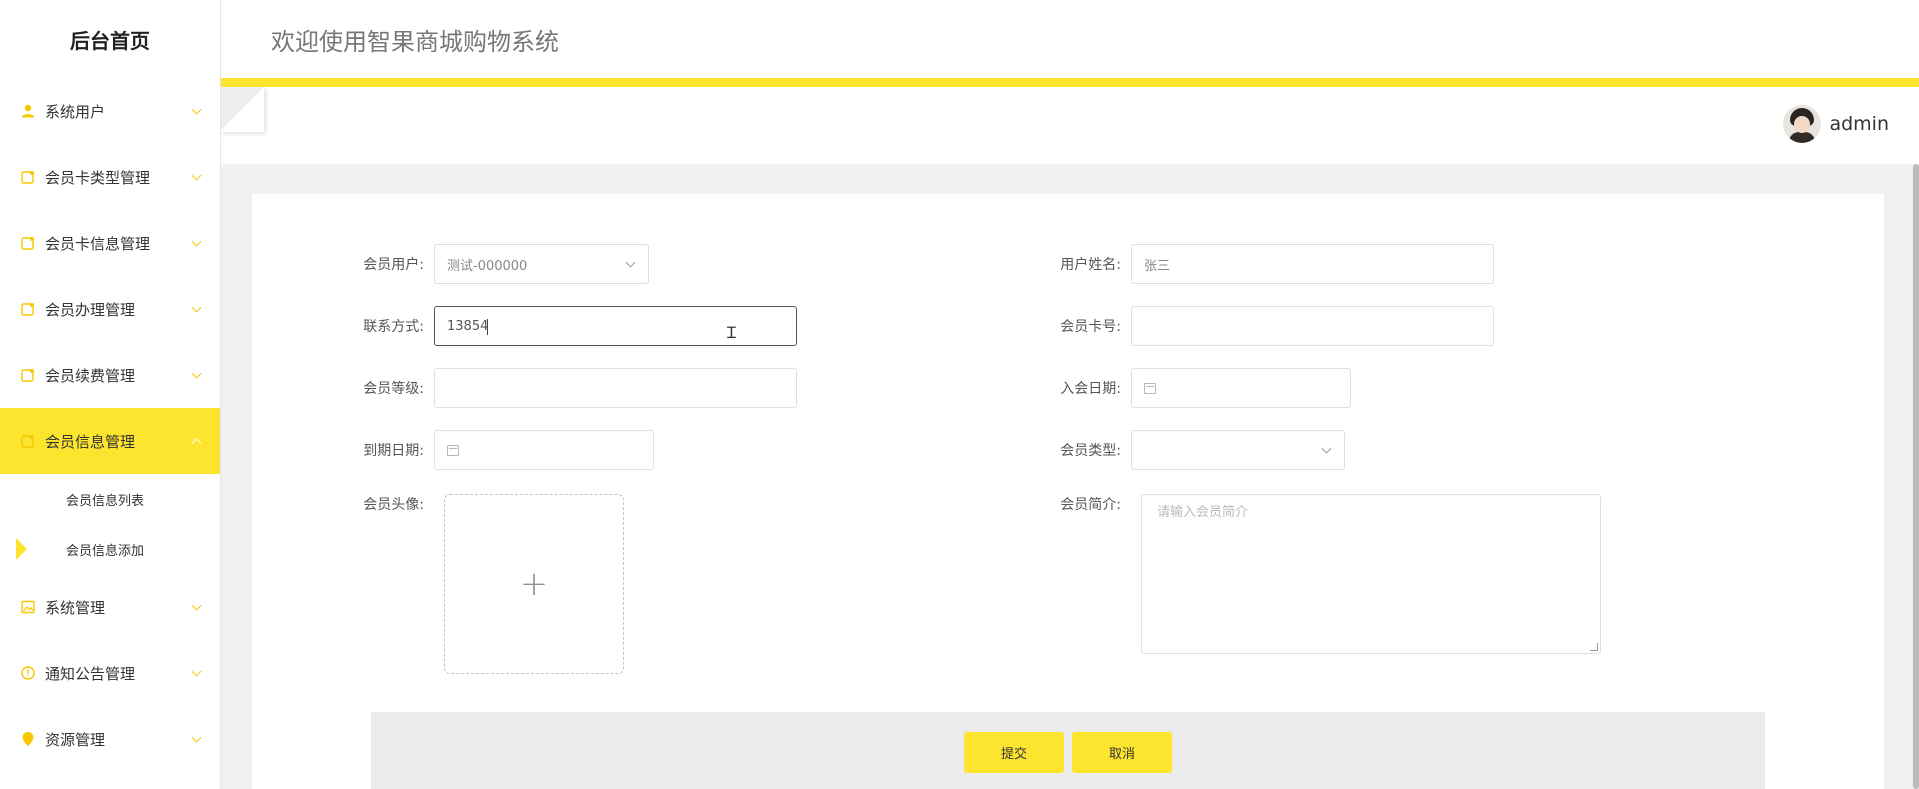 This screenshot has height=789, width=1919. What do you see at coordinates (1371, 574) in the screenshot?
I see `intro-textarea: 请输入会员简介` at bounding box center [1371, 574].